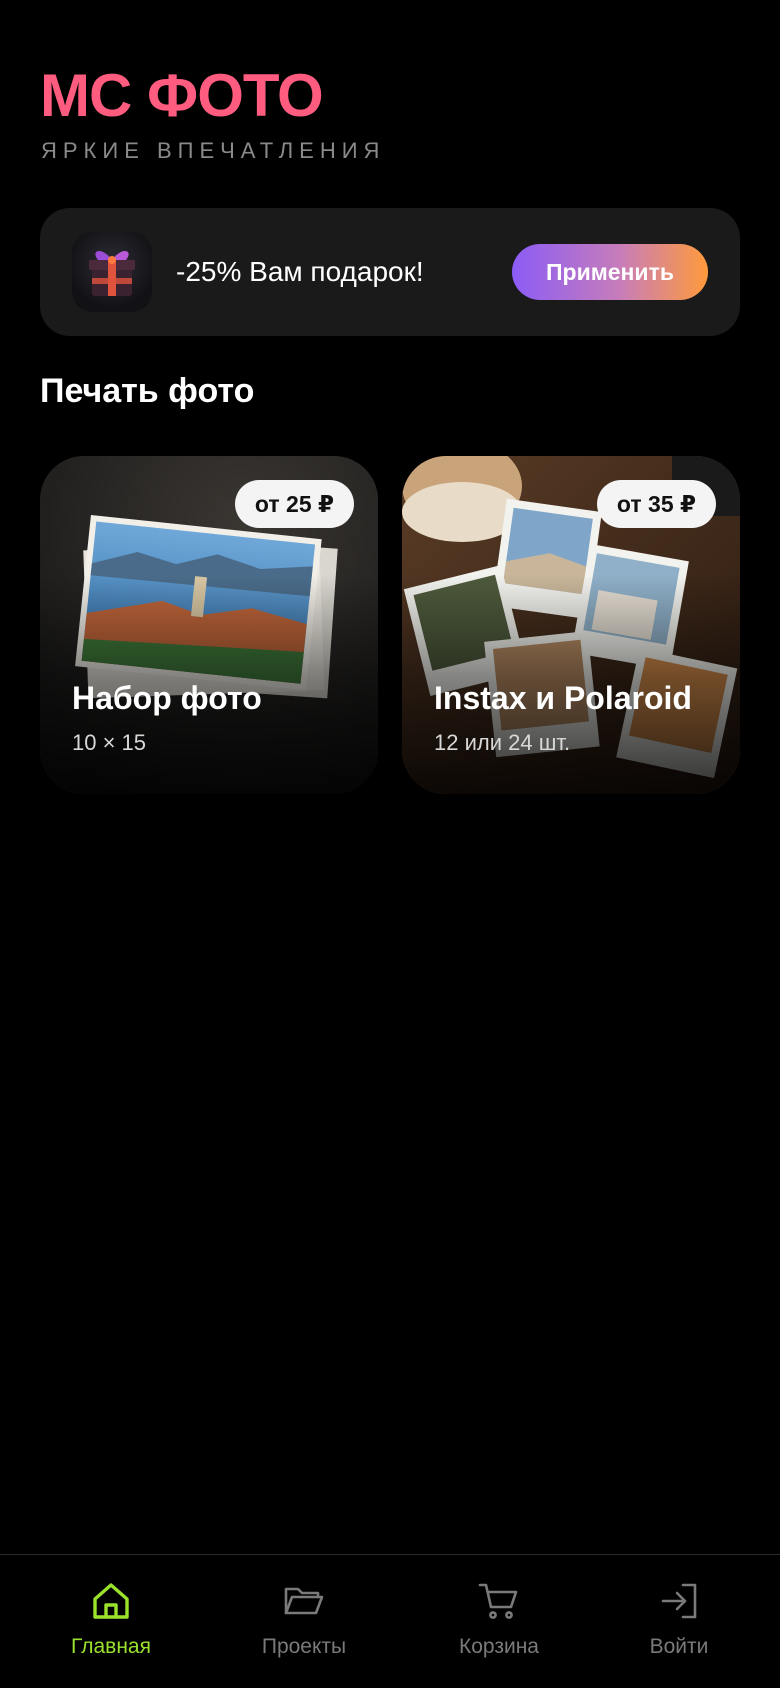 The width and height of the screenshot is (780, 1688). I want to click on bottom-nav: Главная Проекты Корзина Войти, so click(390, 1621).